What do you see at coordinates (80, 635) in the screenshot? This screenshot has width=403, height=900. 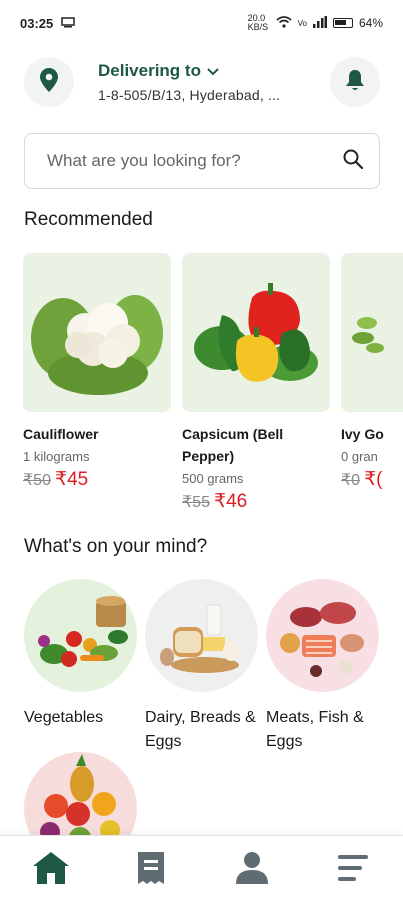 I see `category-image-vegetables` at bounding box center [80, 635].